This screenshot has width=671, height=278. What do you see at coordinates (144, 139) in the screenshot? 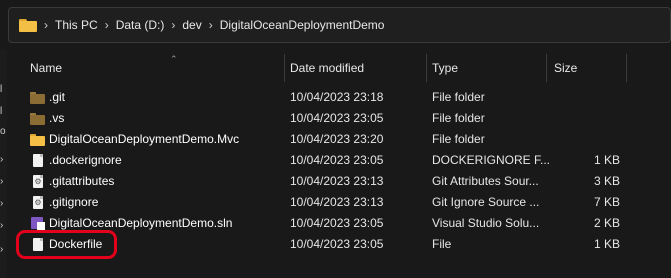
I see `file-name: DigitalOceanDeploymentDemo.Mvc` at bounding box center [144, 139].